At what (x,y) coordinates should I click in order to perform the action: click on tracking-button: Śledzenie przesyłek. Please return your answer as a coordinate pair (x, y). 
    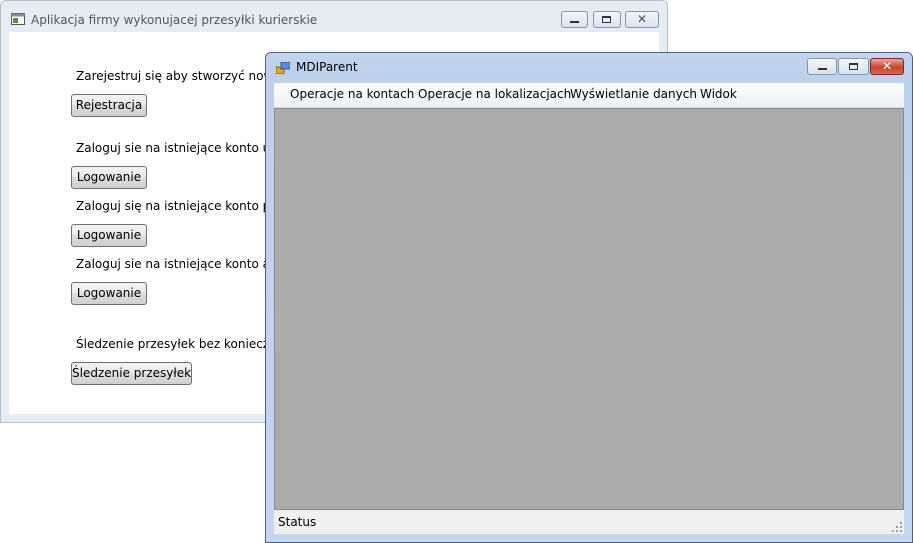
    Looking at the image, I should click on (131, 373).